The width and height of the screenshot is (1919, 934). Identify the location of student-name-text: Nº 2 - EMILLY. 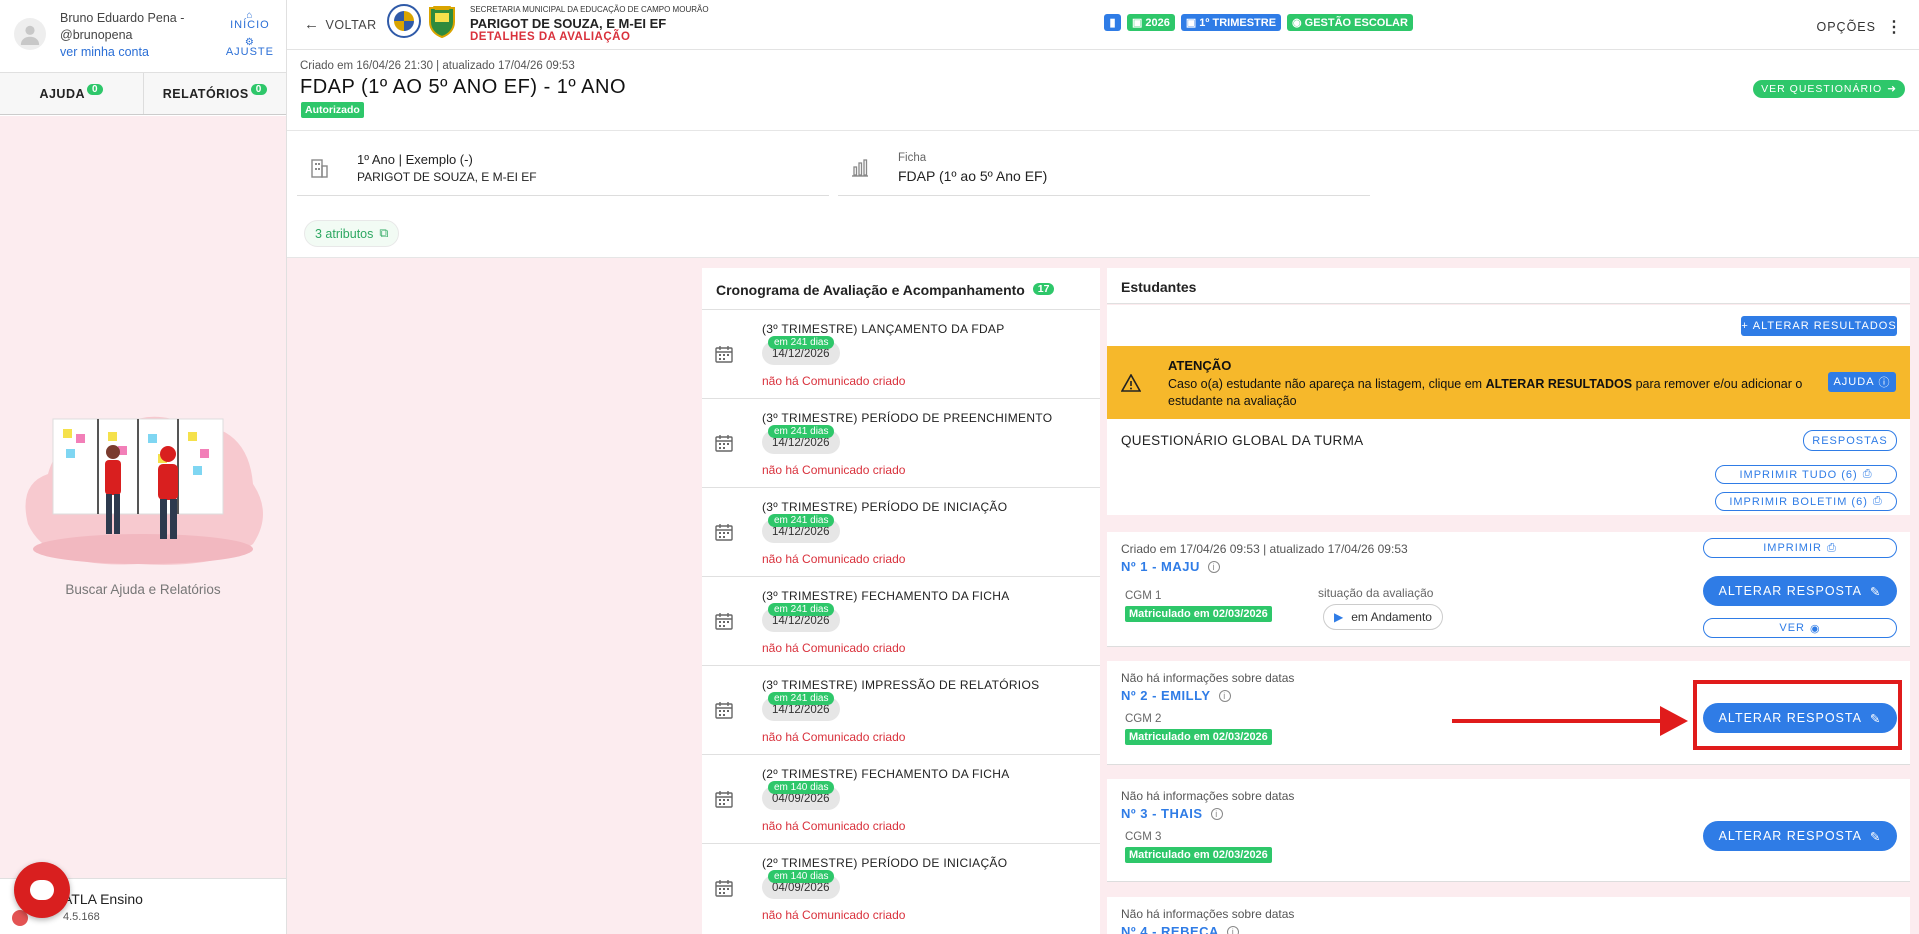
(1166, 695).